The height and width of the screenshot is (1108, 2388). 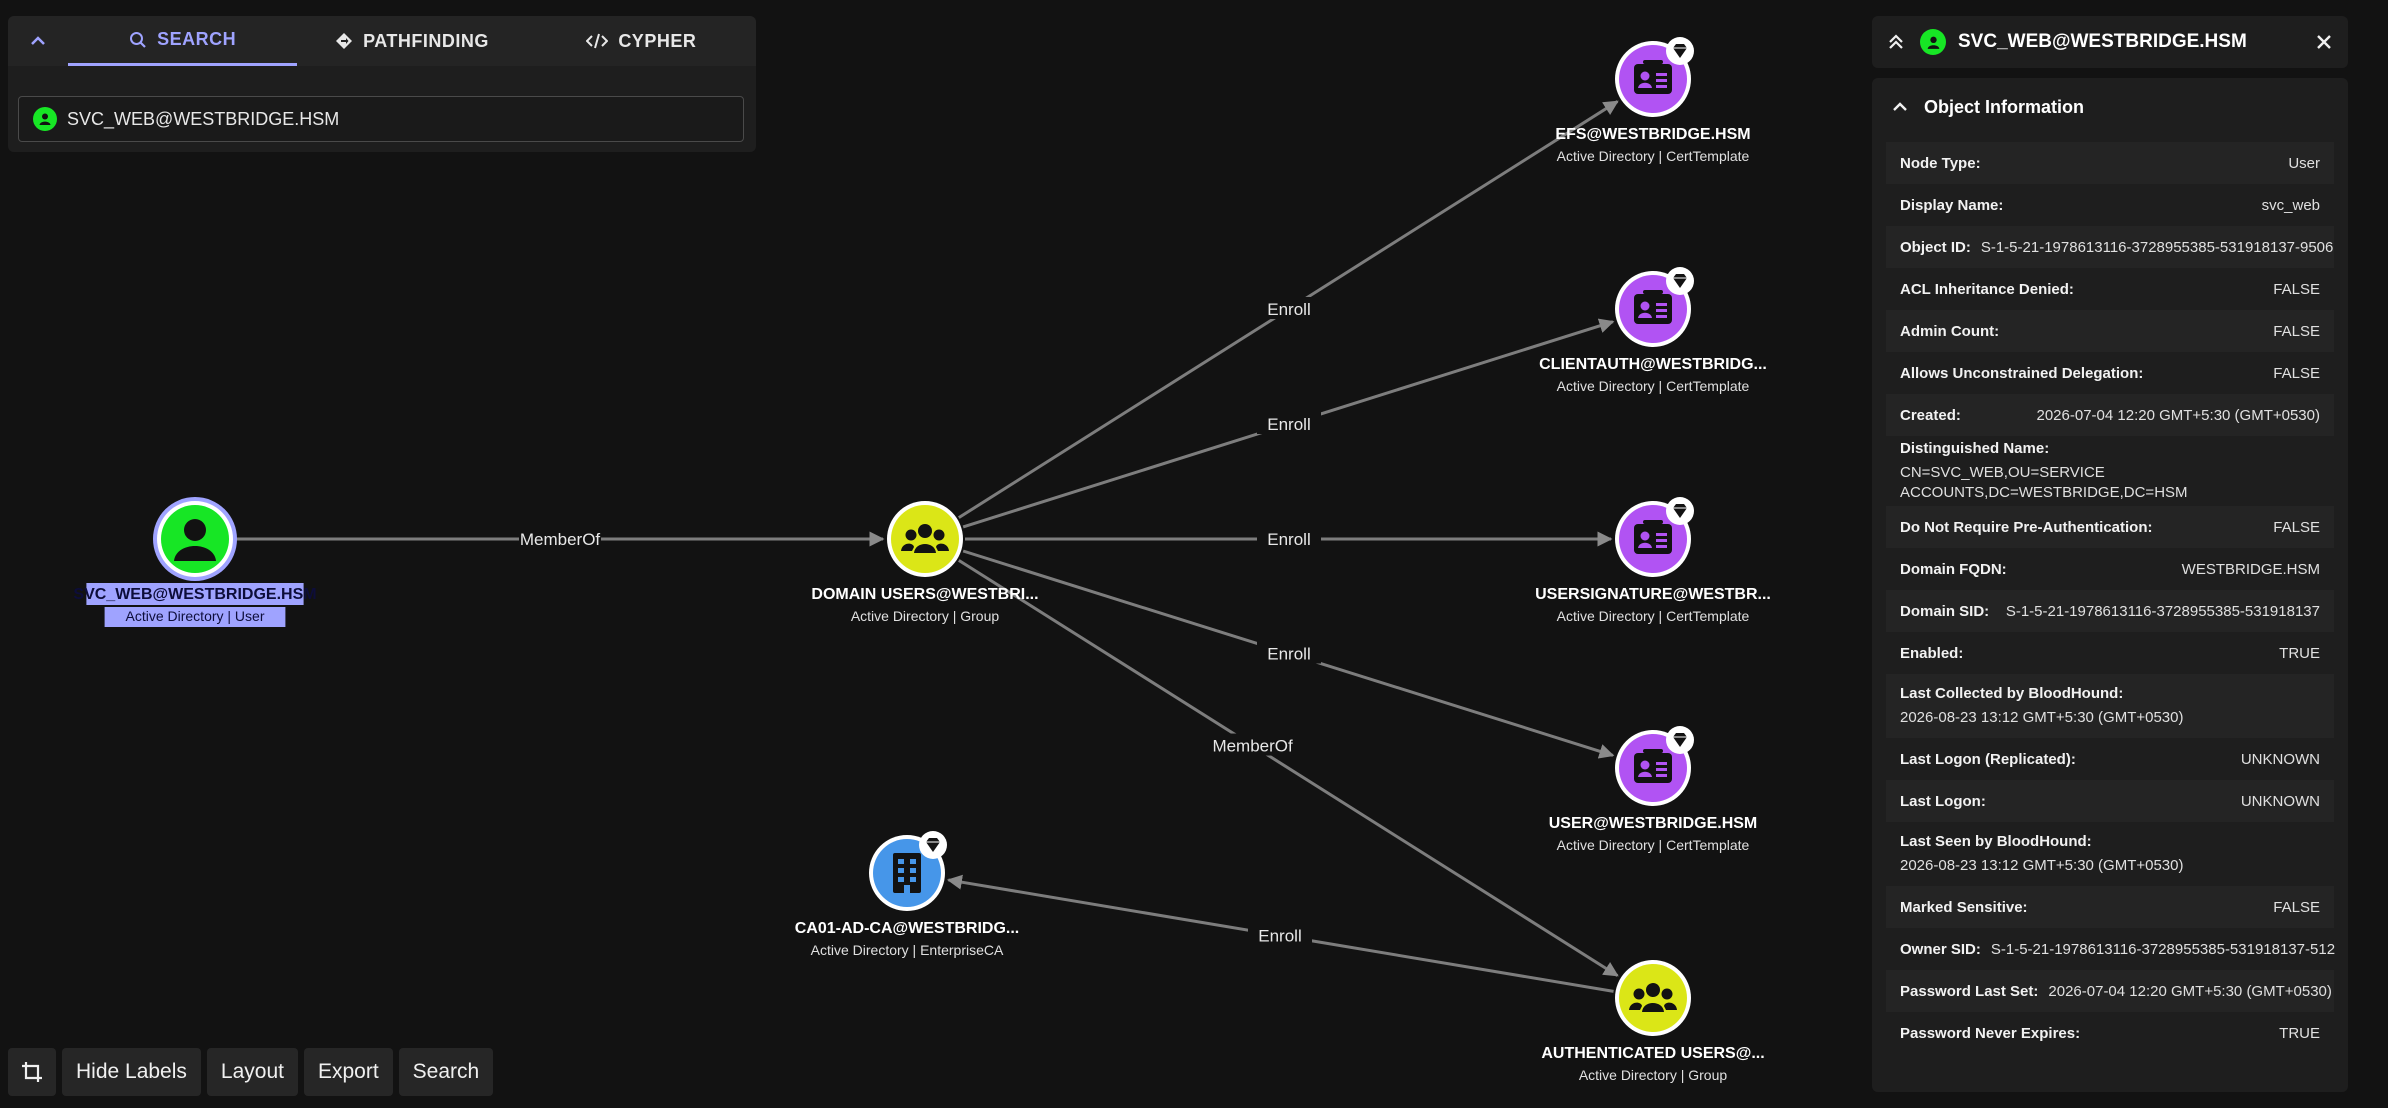 I want to click on close-icon, so click(x=2324, y=42).